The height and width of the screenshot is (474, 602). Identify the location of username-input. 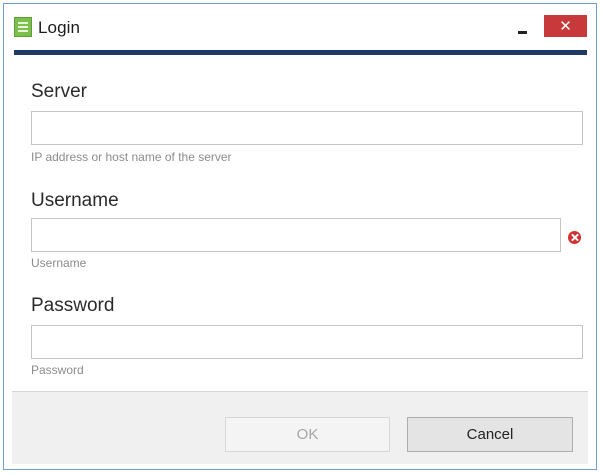
(296, 235).